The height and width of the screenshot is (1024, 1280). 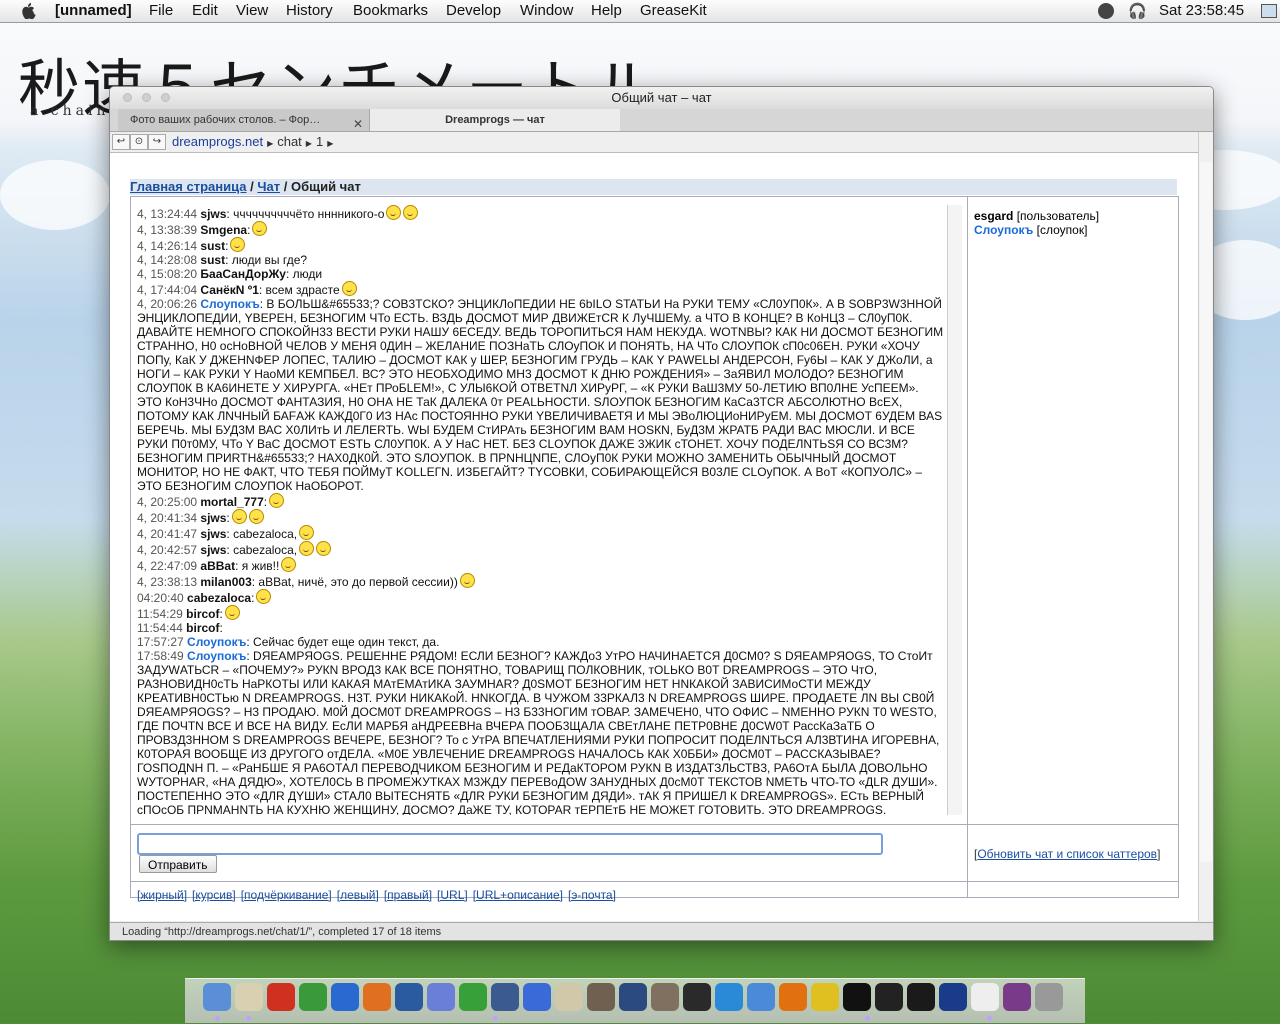 I want to click on status-menu-icon, so click(x=1106, y=11).